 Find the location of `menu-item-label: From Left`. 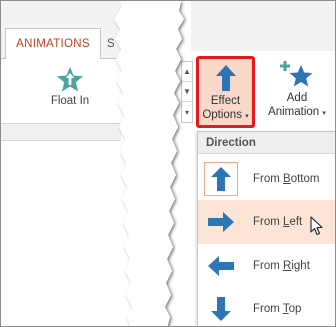

menu-item-label: From Left is located at coordinates (278, 222).